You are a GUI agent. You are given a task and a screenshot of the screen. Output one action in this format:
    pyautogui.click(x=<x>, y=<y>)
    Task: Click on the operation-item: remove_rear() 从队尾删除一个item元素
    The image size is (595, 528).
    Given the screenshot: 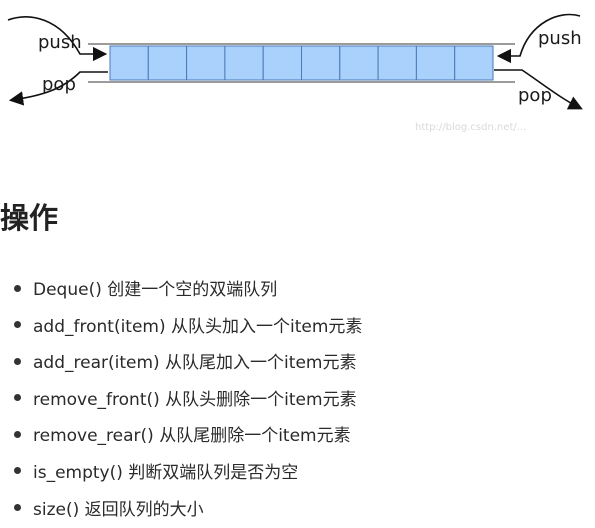 What is the action you would take?
    pyautogui.click(x=188, y=436)
    